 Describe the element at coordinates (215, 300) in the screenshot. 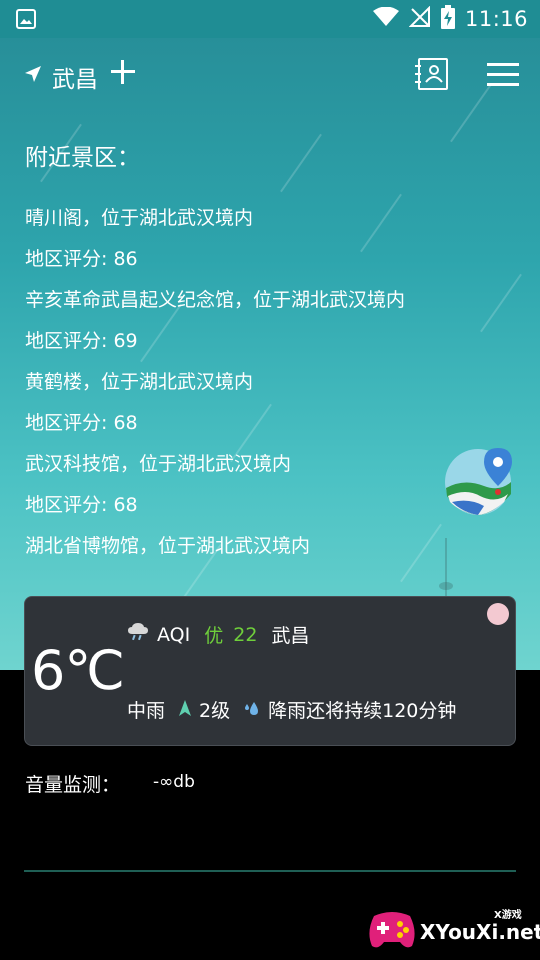

I see `list-item: 辛亥革命武昌起义纪念馆，位于湖北武汉境内` at that location.